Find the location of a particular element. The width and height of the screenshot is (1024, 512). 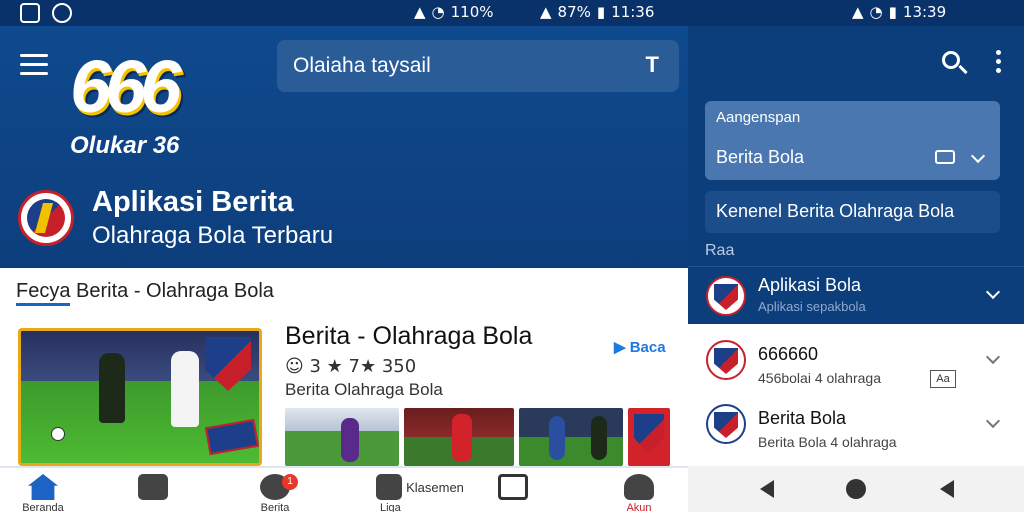

signal-icon-2: ▲ is located at coordinates (546, 12).